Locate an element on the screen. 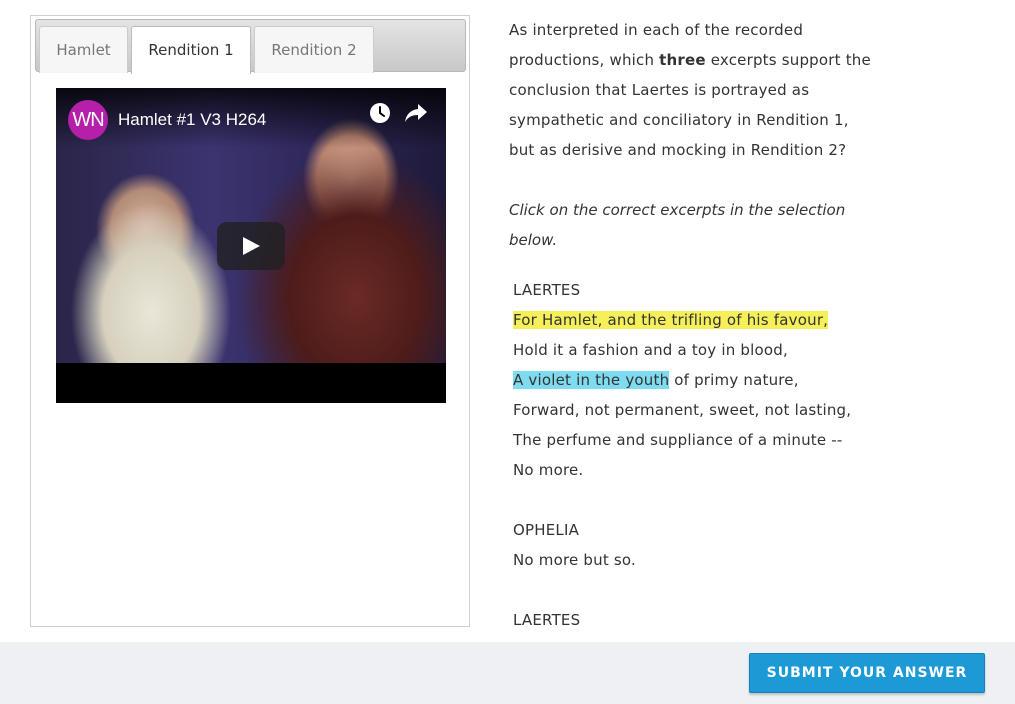 This screenshot has height=704, width=1015. submit-button: SUBMIT YOUR ANSWER is located at coordinates (867, 673).